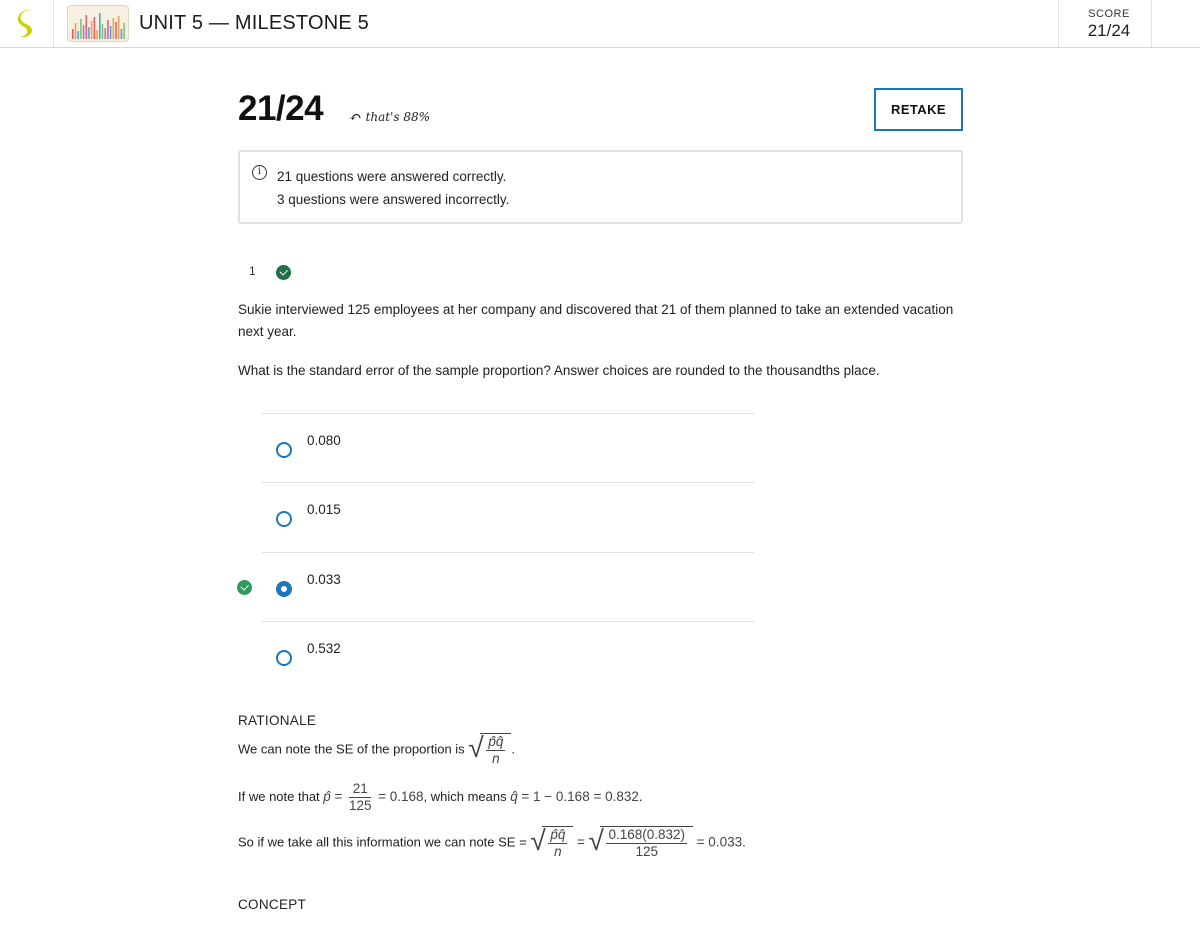 The width and height of the screenshot is (1200, 927). I want to click on choice-label: 0.080, so click(324, 440).